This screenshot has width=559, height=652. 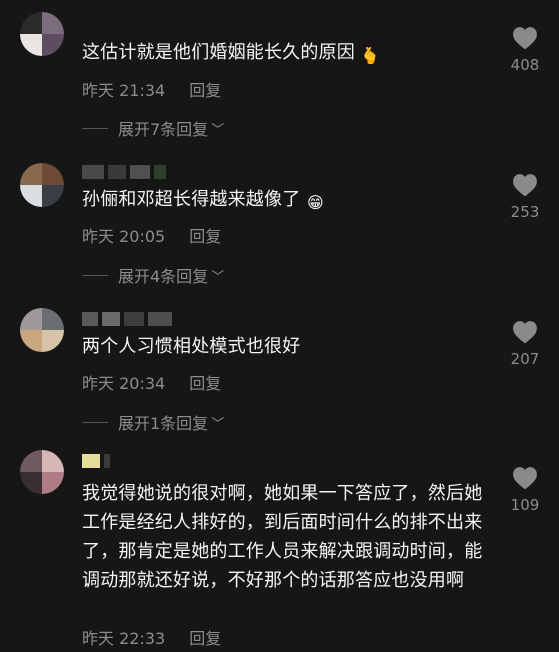 I want to click on comment-time: 昨天 22:33, so click(x=124, y=638).